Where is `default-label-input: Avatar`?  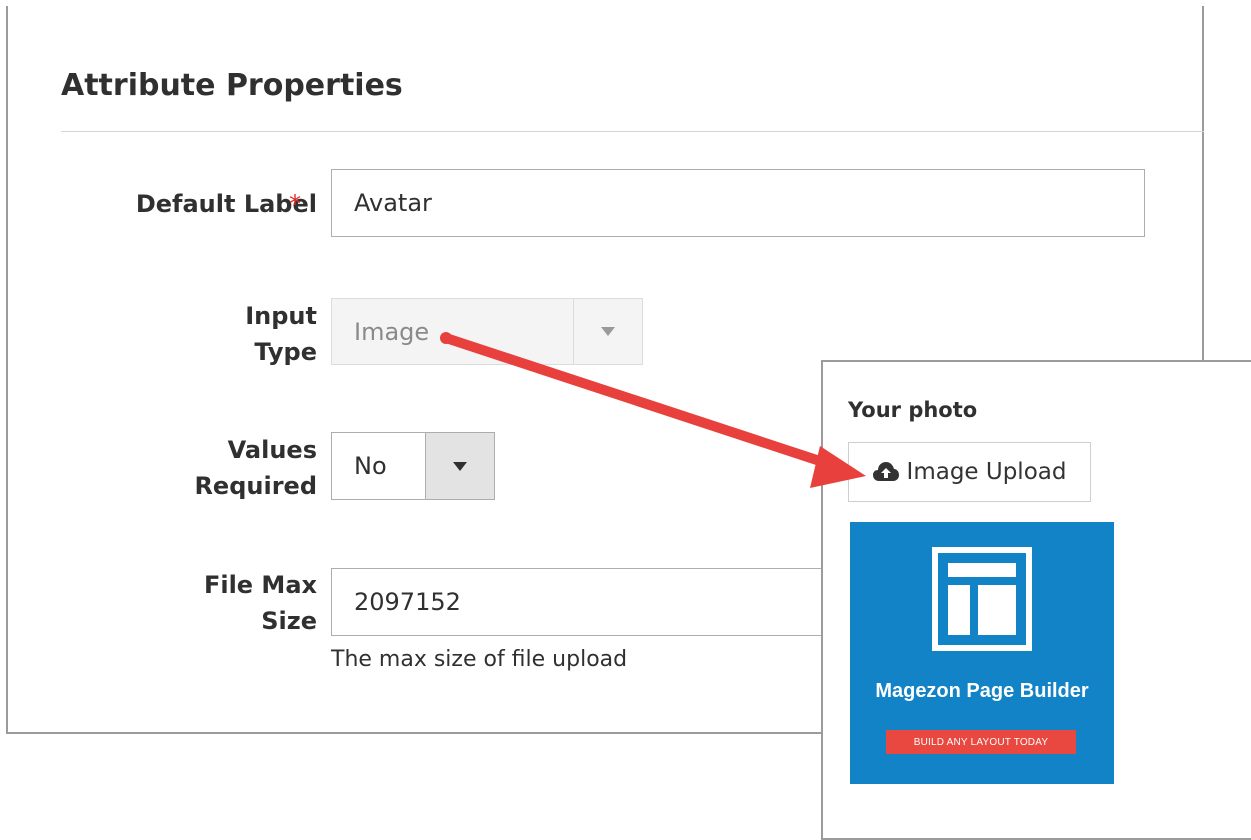
default-label-input: Avatar is located at coordinates (738, 203).